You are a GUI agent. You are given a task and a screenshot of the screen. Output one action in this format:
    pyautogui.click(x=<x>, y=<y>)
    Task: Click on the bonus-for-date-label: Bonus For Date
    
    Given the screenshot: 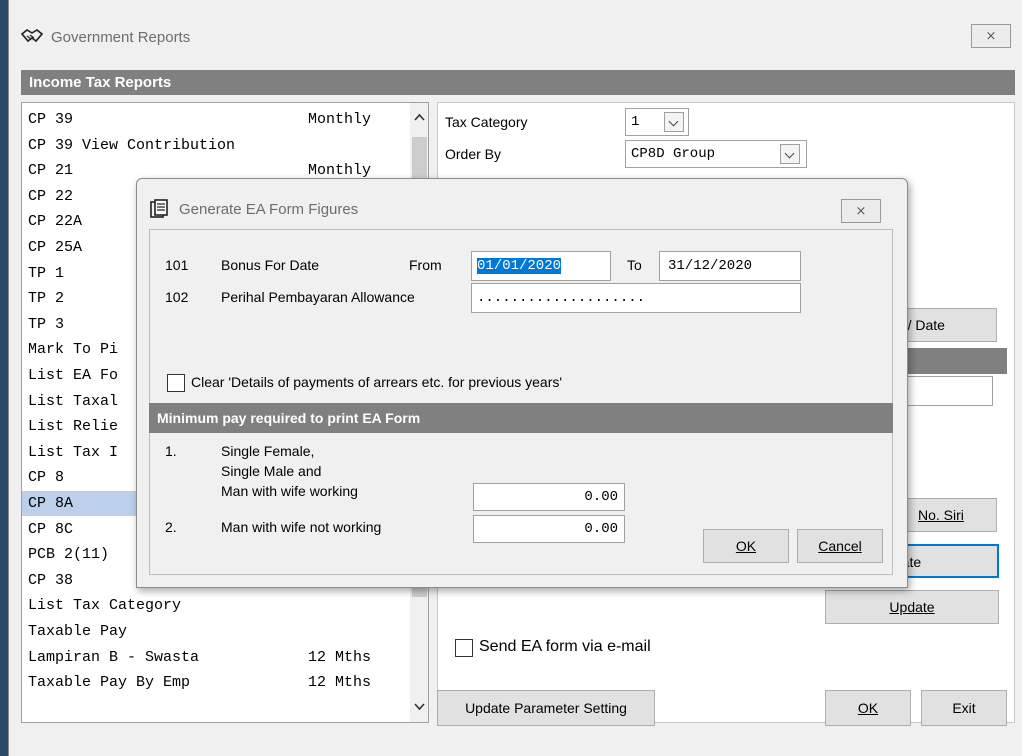 What is the action you would take?
    pyautogui.click(x=270, y=265)
    